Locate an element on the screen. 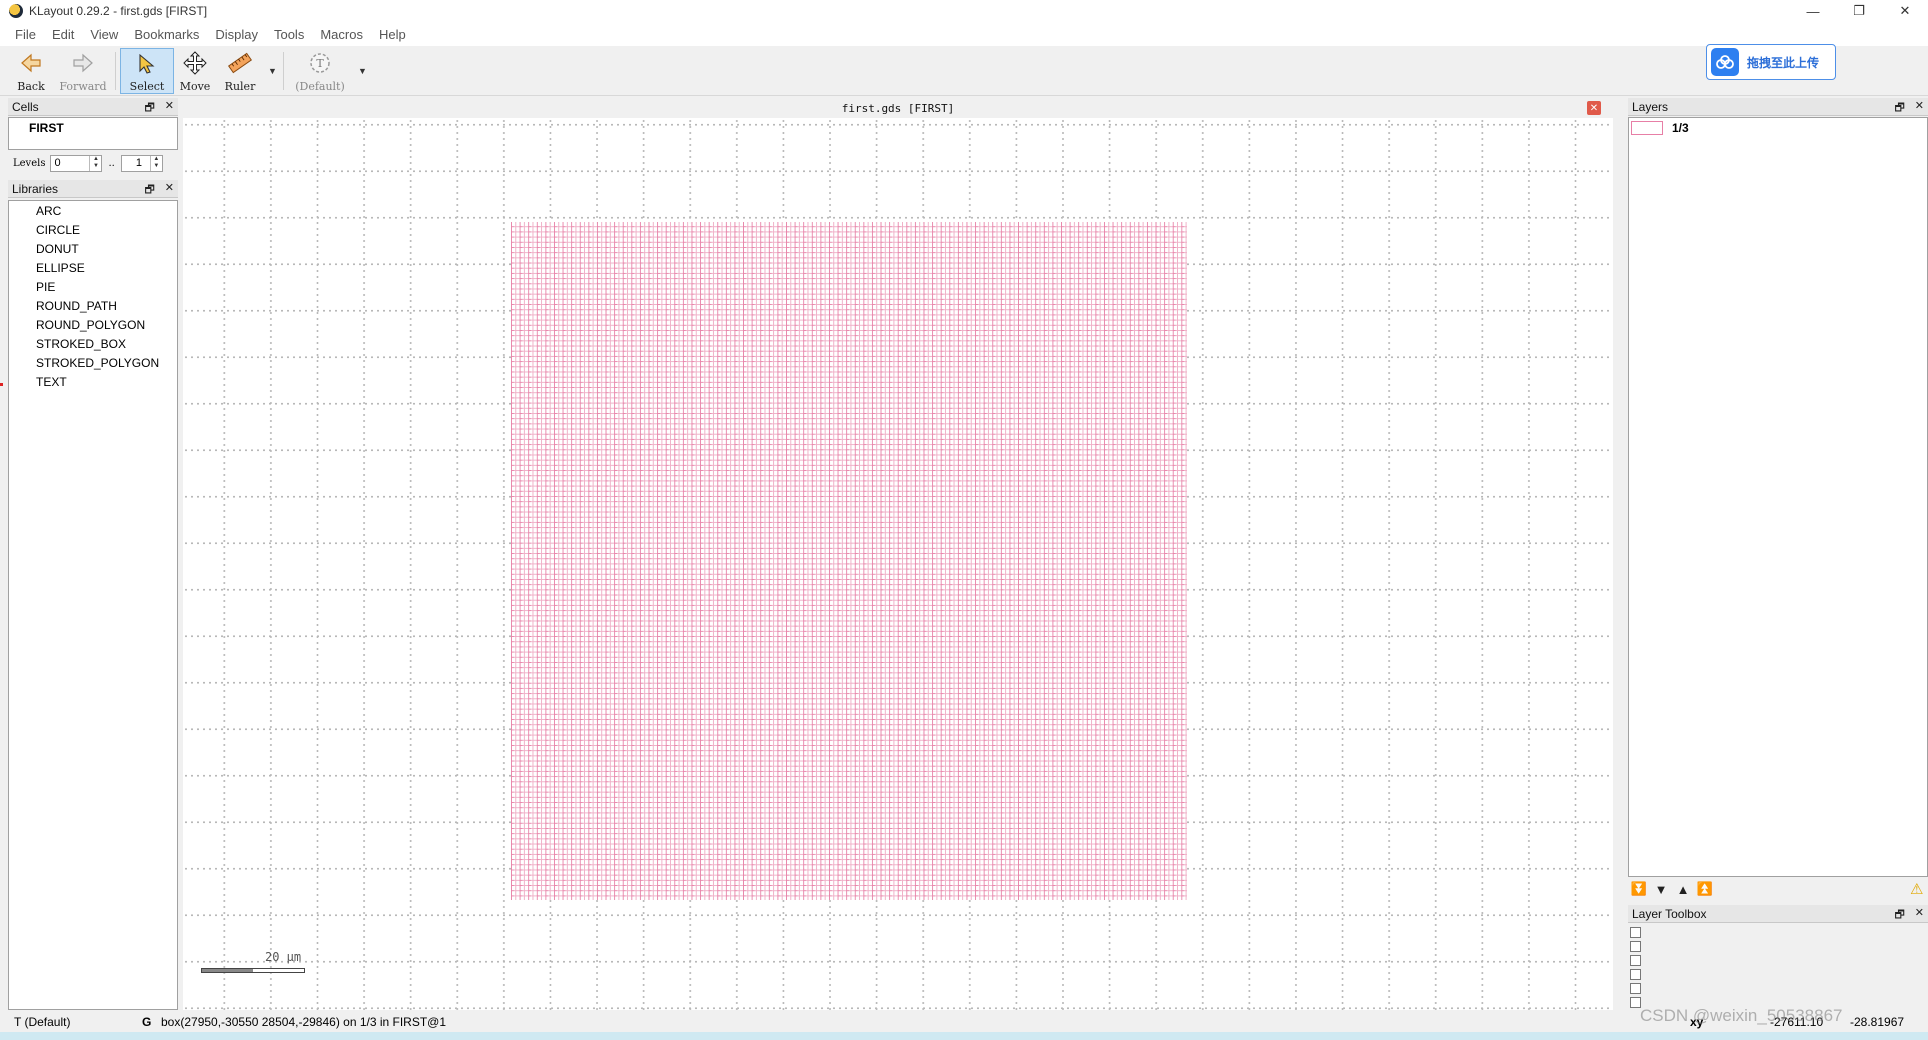  menu-edit: Edit is located at coordinates (63, 34).